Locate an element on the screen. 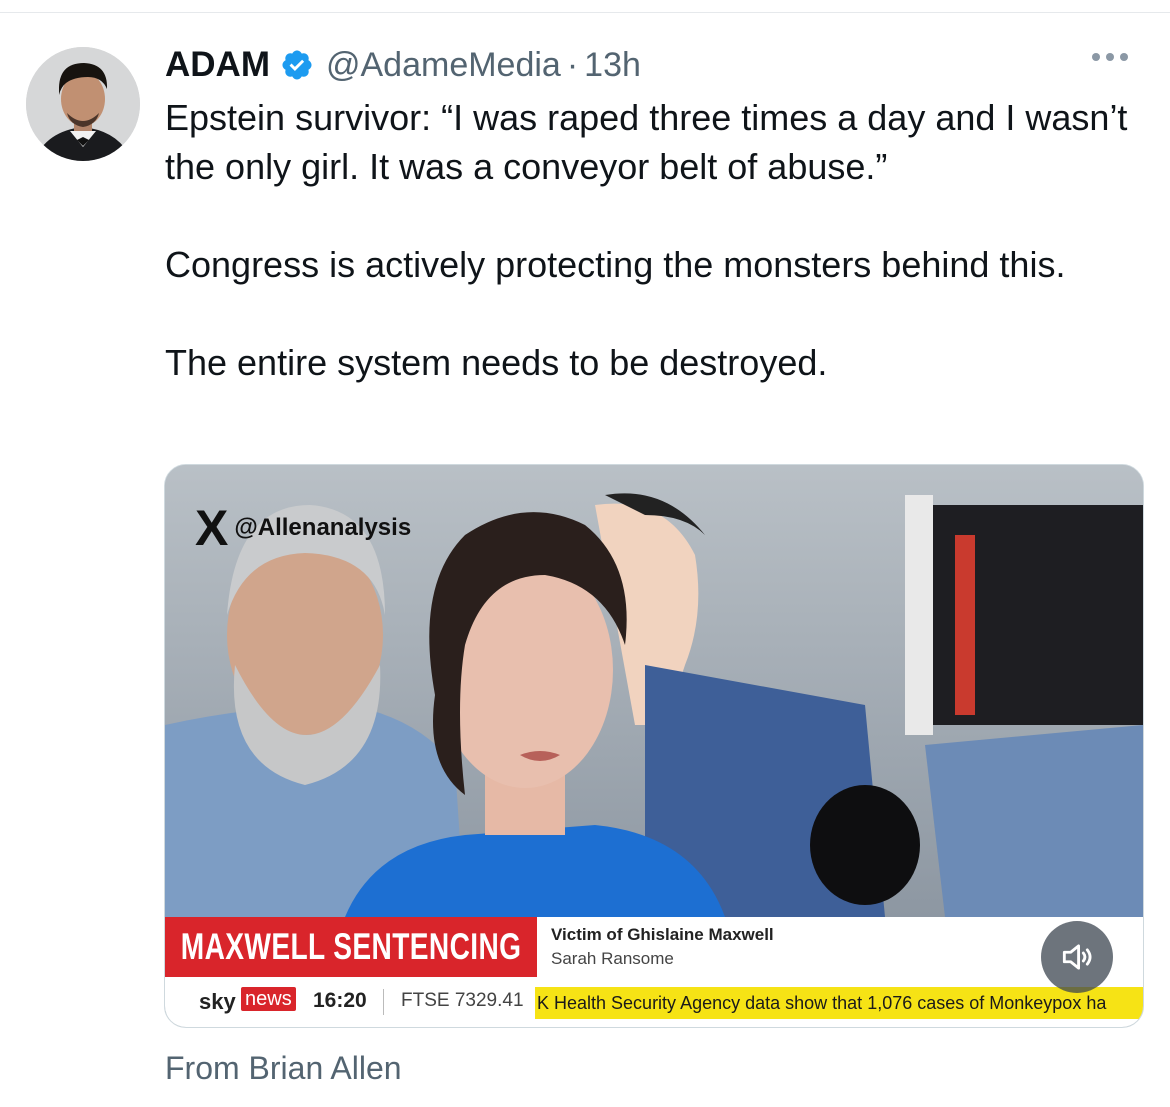 The height and width of the screenshot is (1107, 1170). speaker-icon is located at coordinates (1077, 957).